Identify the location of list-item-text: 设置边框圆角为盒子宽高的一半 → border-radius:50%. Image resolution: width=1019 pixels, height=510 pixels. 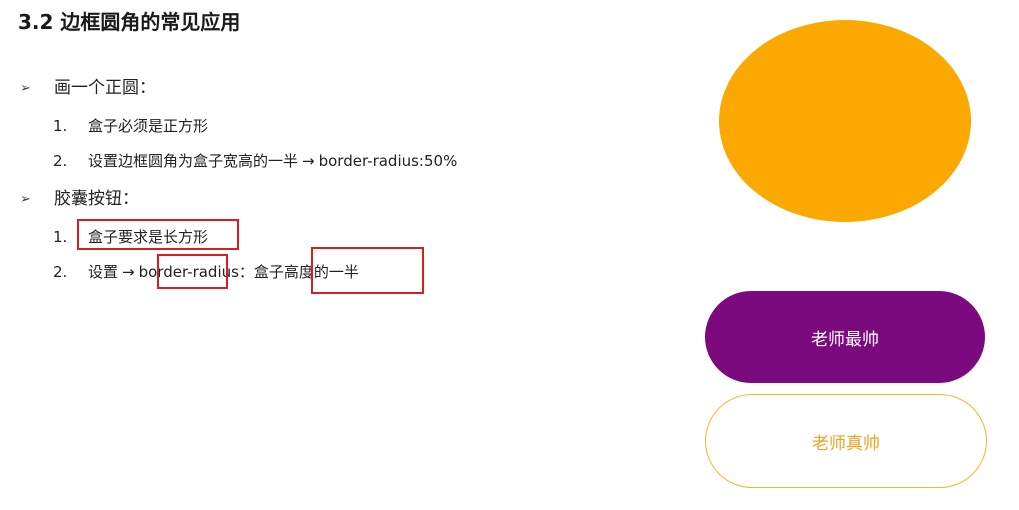
(272, 161).